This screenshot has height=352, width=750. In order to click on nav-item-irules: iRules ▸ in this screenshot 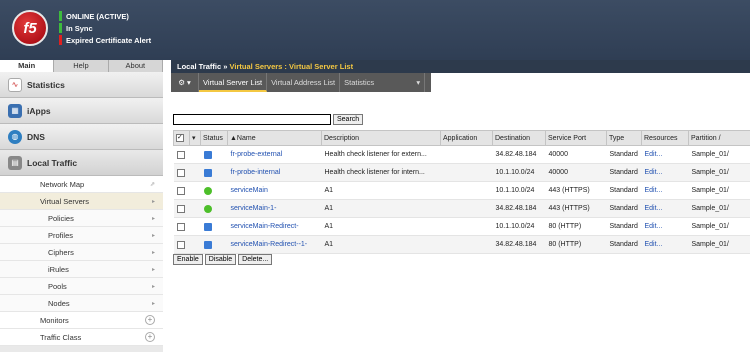, I will do `click(81, 269)`.